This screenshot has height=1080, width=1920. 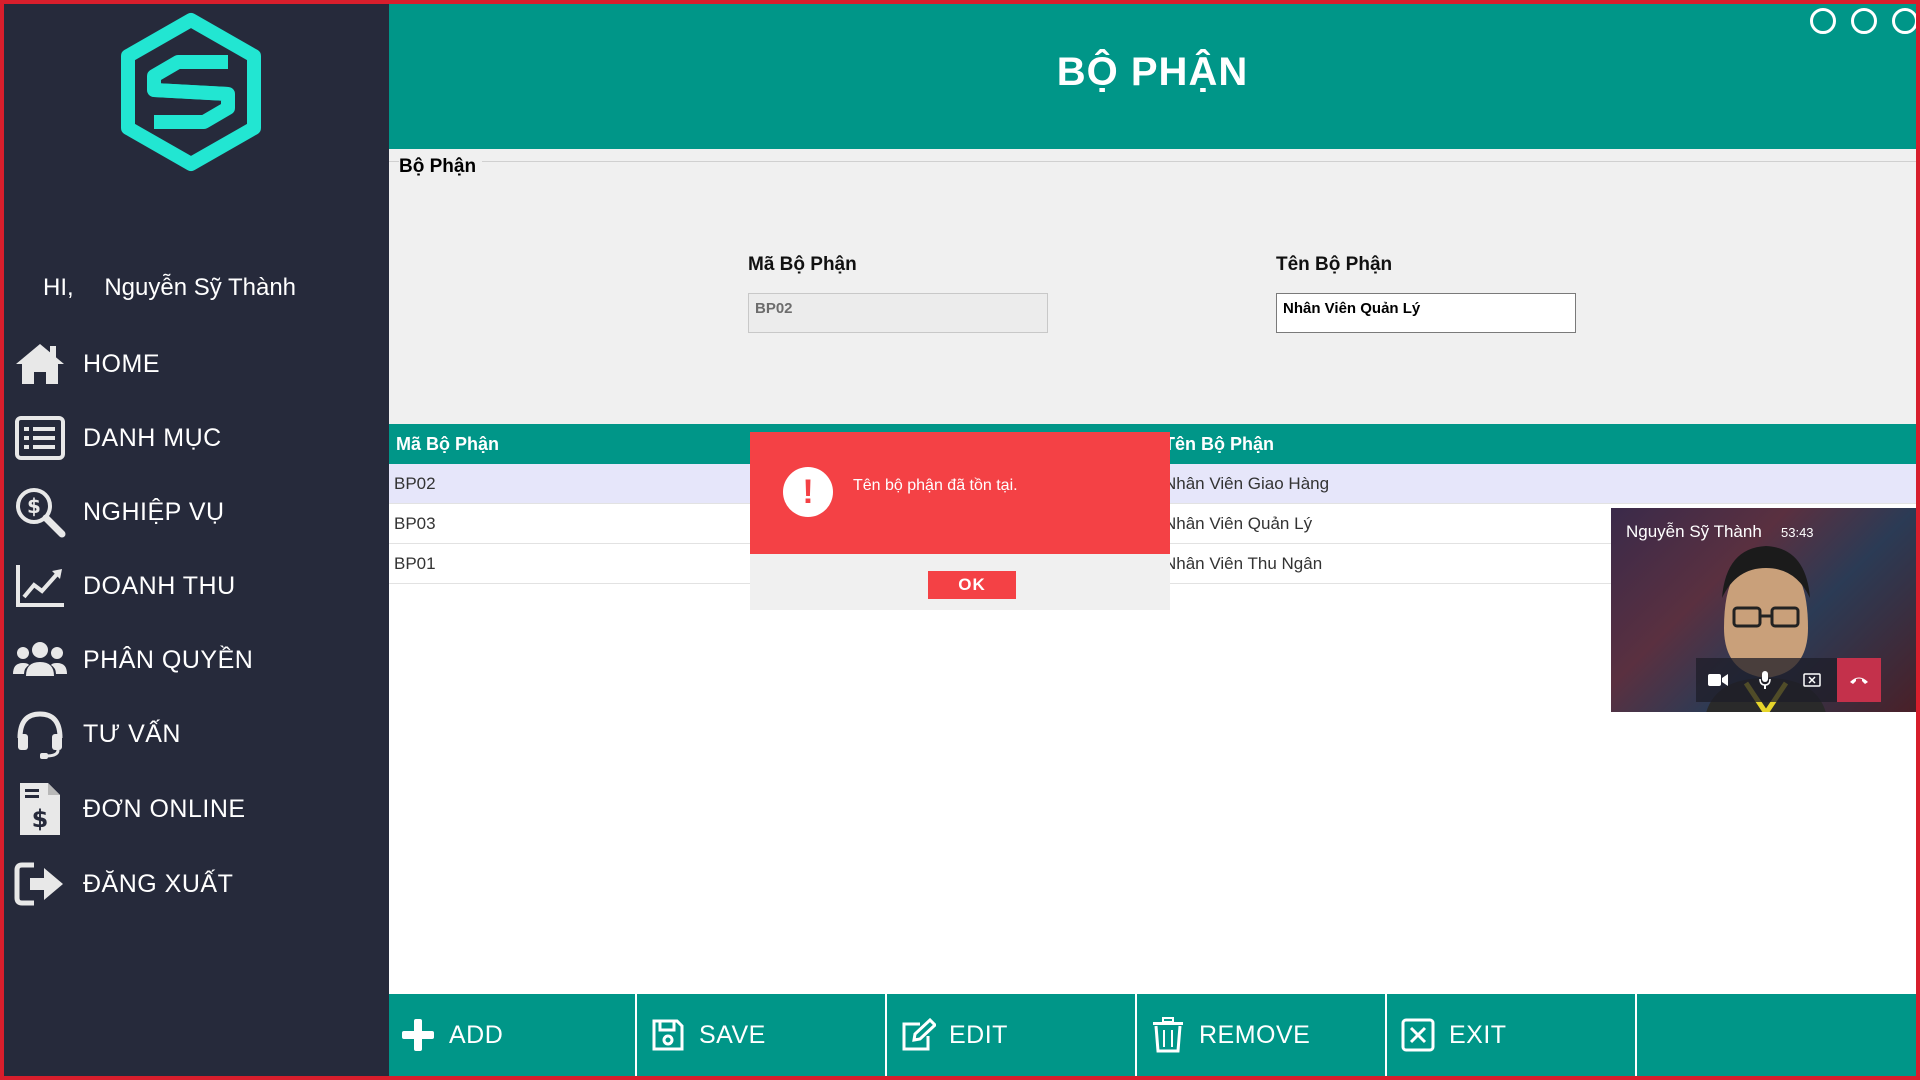 I want to click on camera-button, so click(x=1718, y=680).